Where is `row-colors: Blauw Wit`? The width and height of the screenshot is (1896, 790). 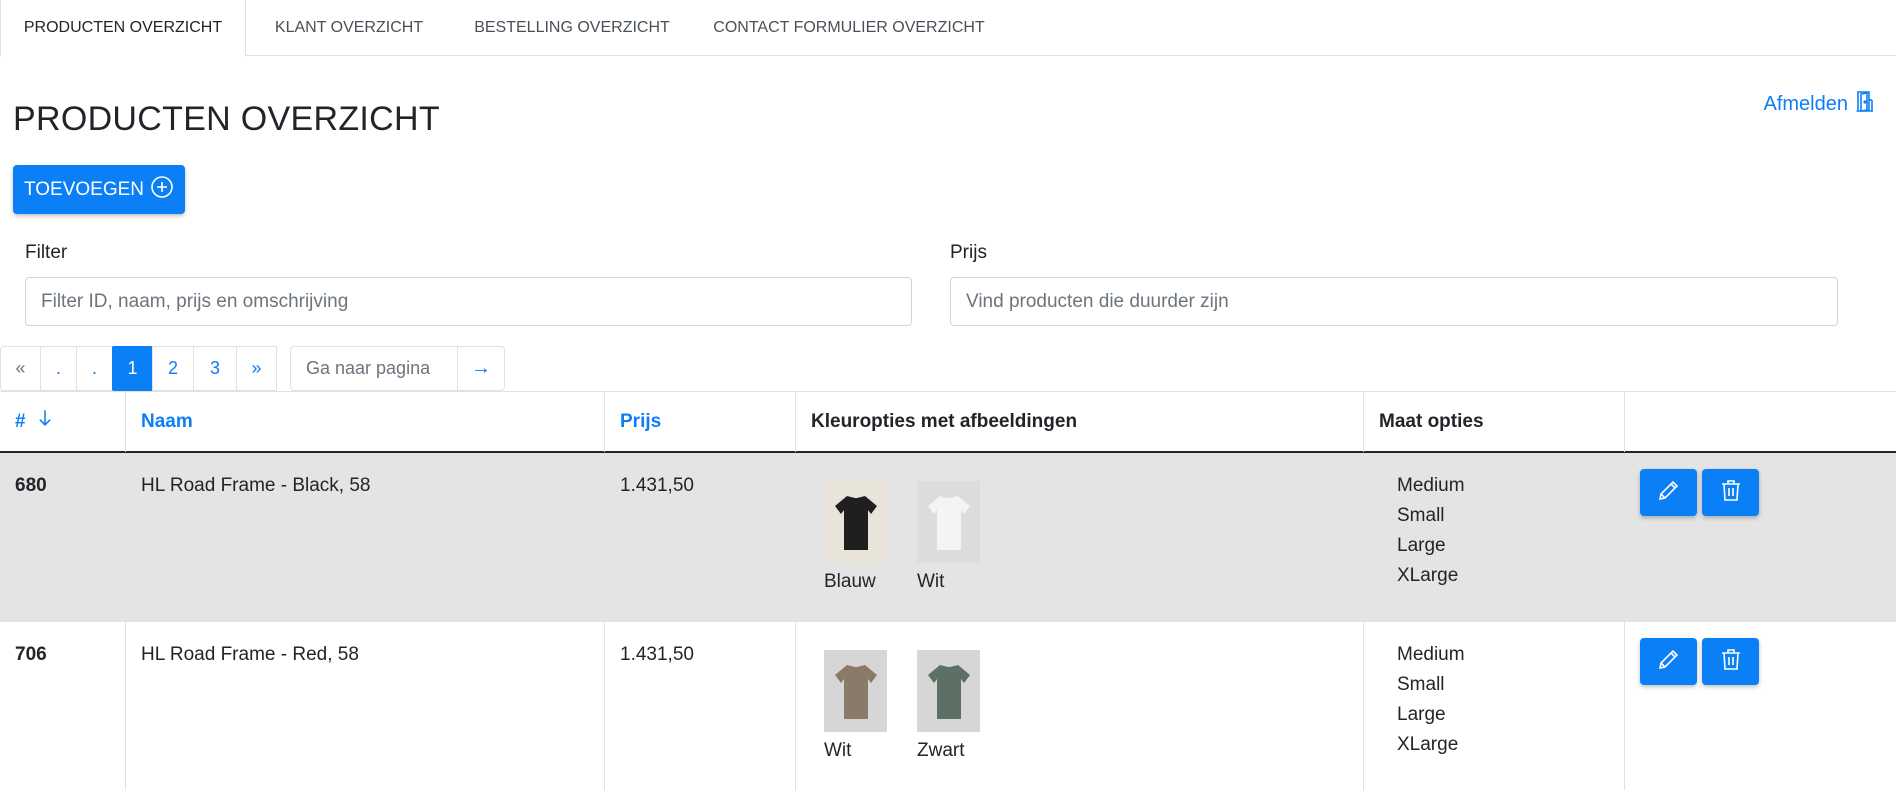
row-colors: Blauw Wit is located at coordinates (1079, 537).